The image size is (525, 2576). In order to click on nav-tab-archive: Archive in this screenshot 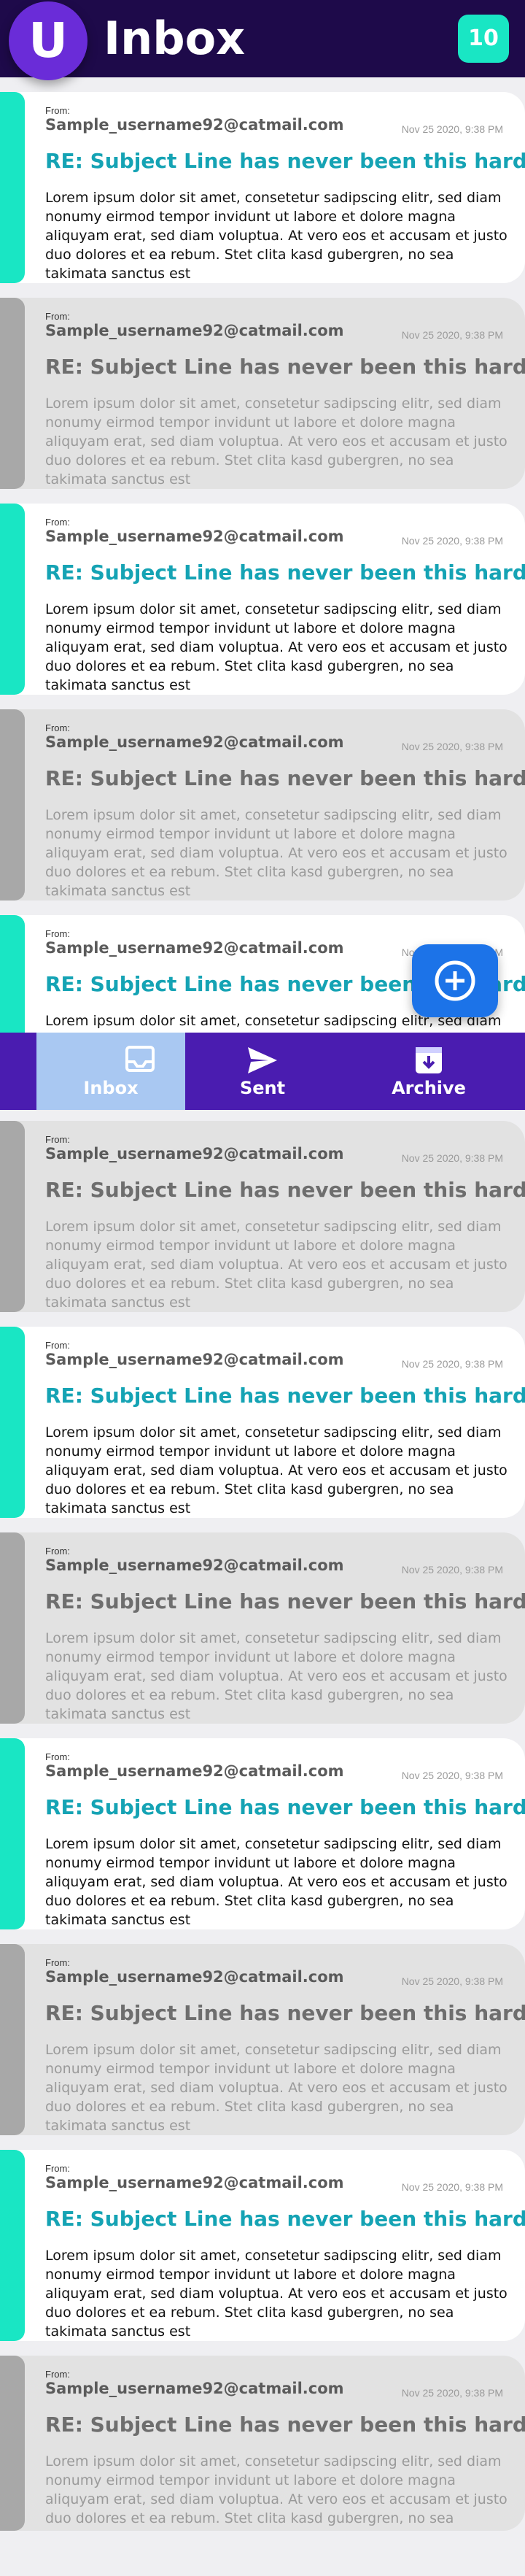, I will do `click(428, 1071)`.